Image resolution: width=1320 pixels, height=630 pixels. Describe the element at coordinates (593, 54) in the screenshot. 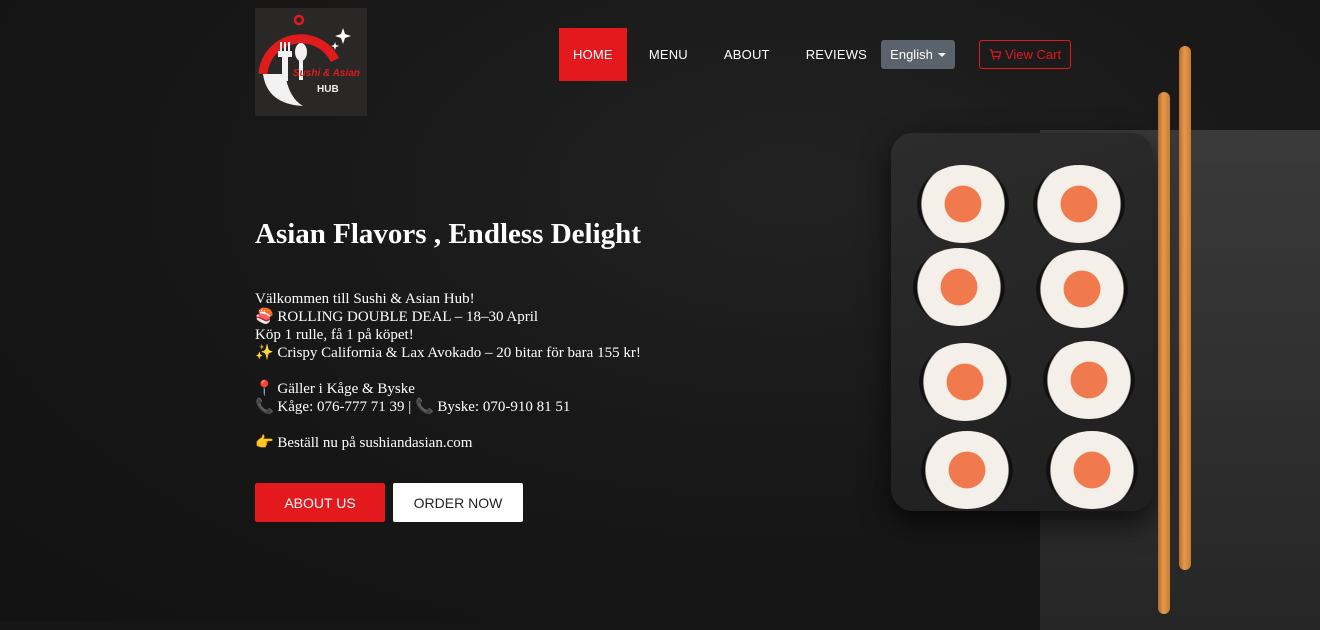

I see `nav-home: HOME` at that location.